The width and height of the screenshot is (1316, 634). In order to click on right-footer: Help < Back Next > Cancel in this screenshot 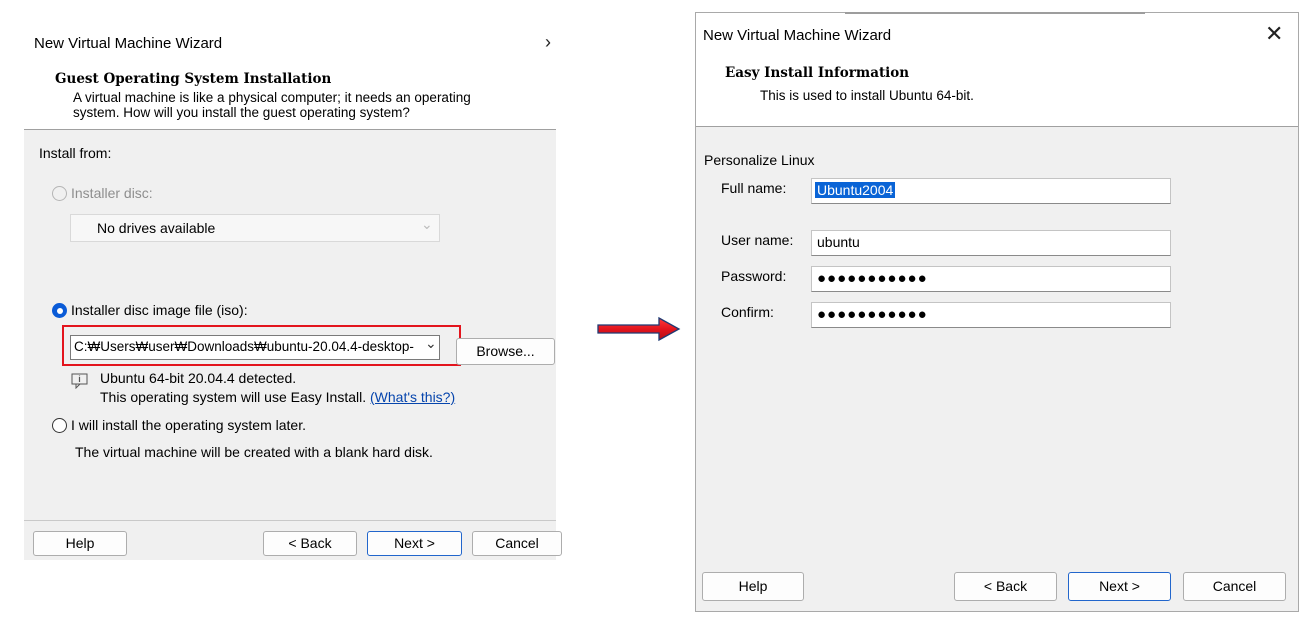, I will do `click(997, 587)`.